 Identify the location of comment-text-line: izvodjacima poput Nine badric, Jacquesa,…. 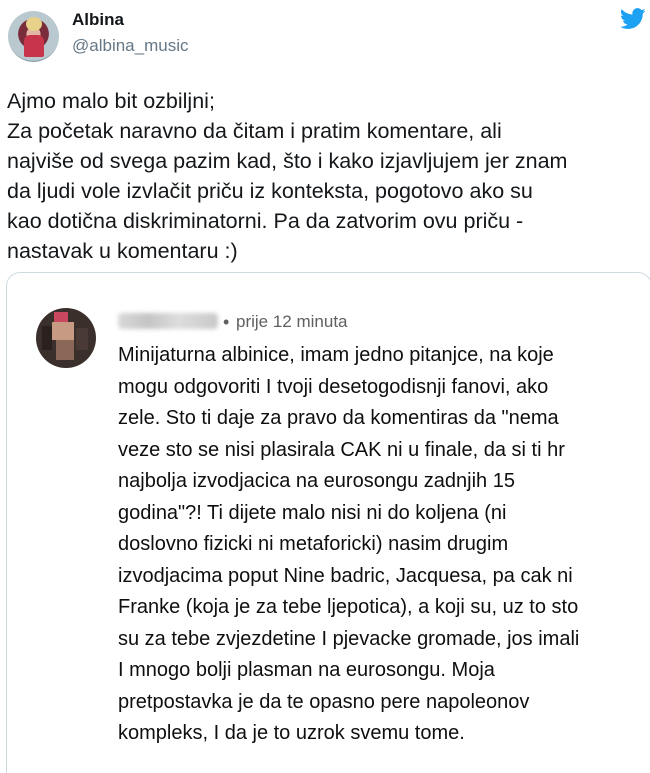
(345, 575).